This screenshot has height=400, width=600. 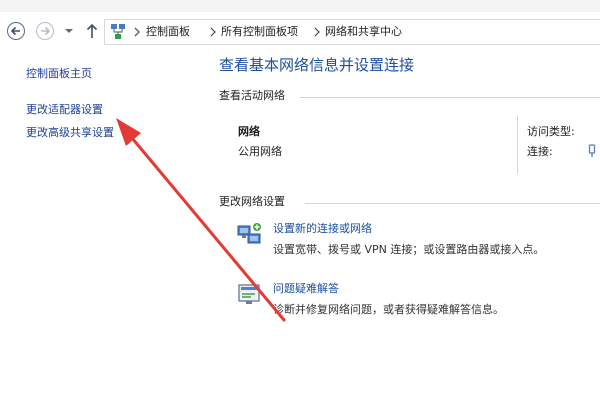 What do you see at coordinates (322, 229) in the screenshot?
I see `setup-new-connection-link: 设置新的连接或网络` at bounding box center [322, 229].